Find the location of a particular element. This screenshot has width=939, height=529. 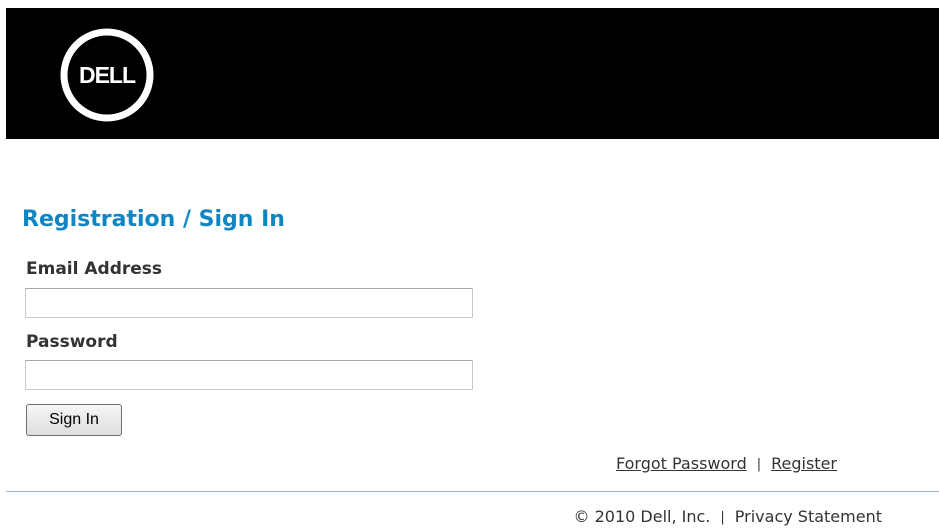

dell-logo: DELL is located at coordinates (107, 75).